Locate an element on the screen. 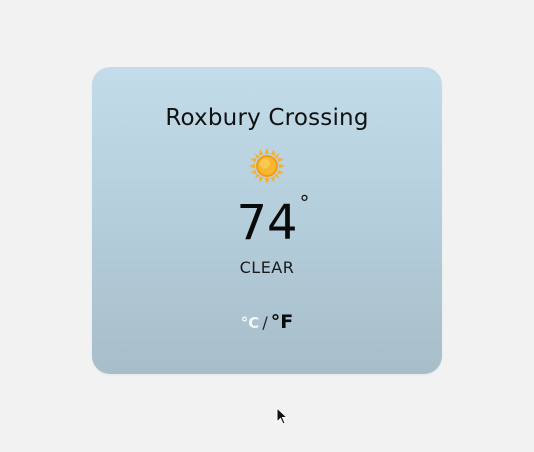  temperature-value: 74 ° is located at coordinates (272, 222).